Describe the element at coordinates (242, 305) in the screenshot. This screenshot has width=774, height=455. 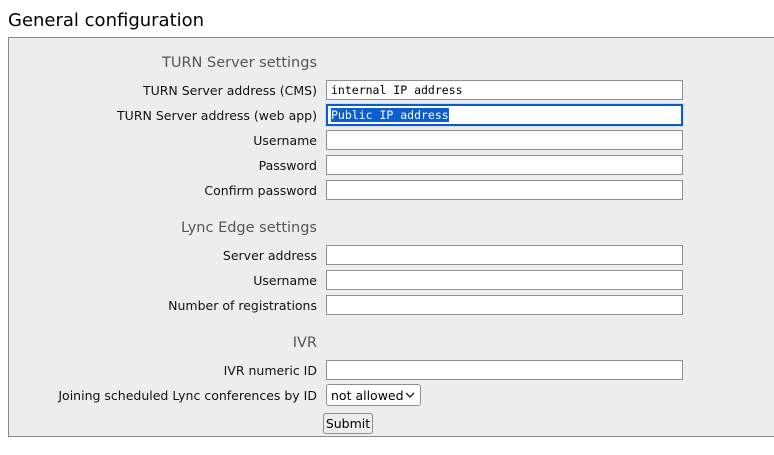
I see `lync-registrations-label: Number of registrations` at that location.